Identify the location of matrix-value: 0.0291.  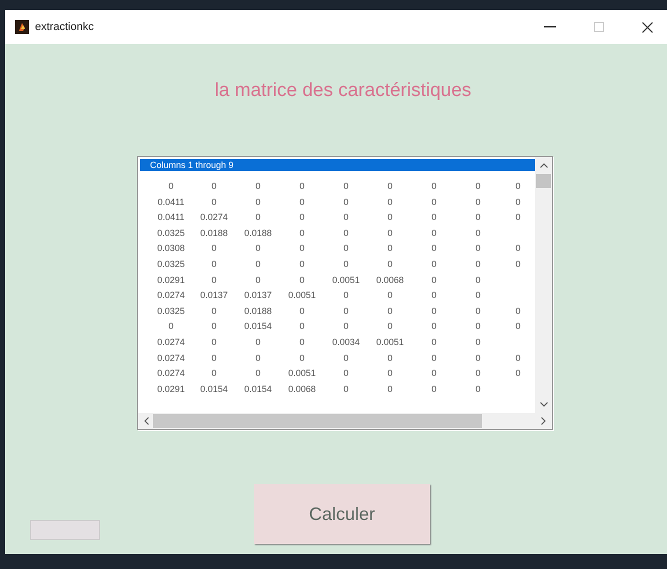
(171, 280).